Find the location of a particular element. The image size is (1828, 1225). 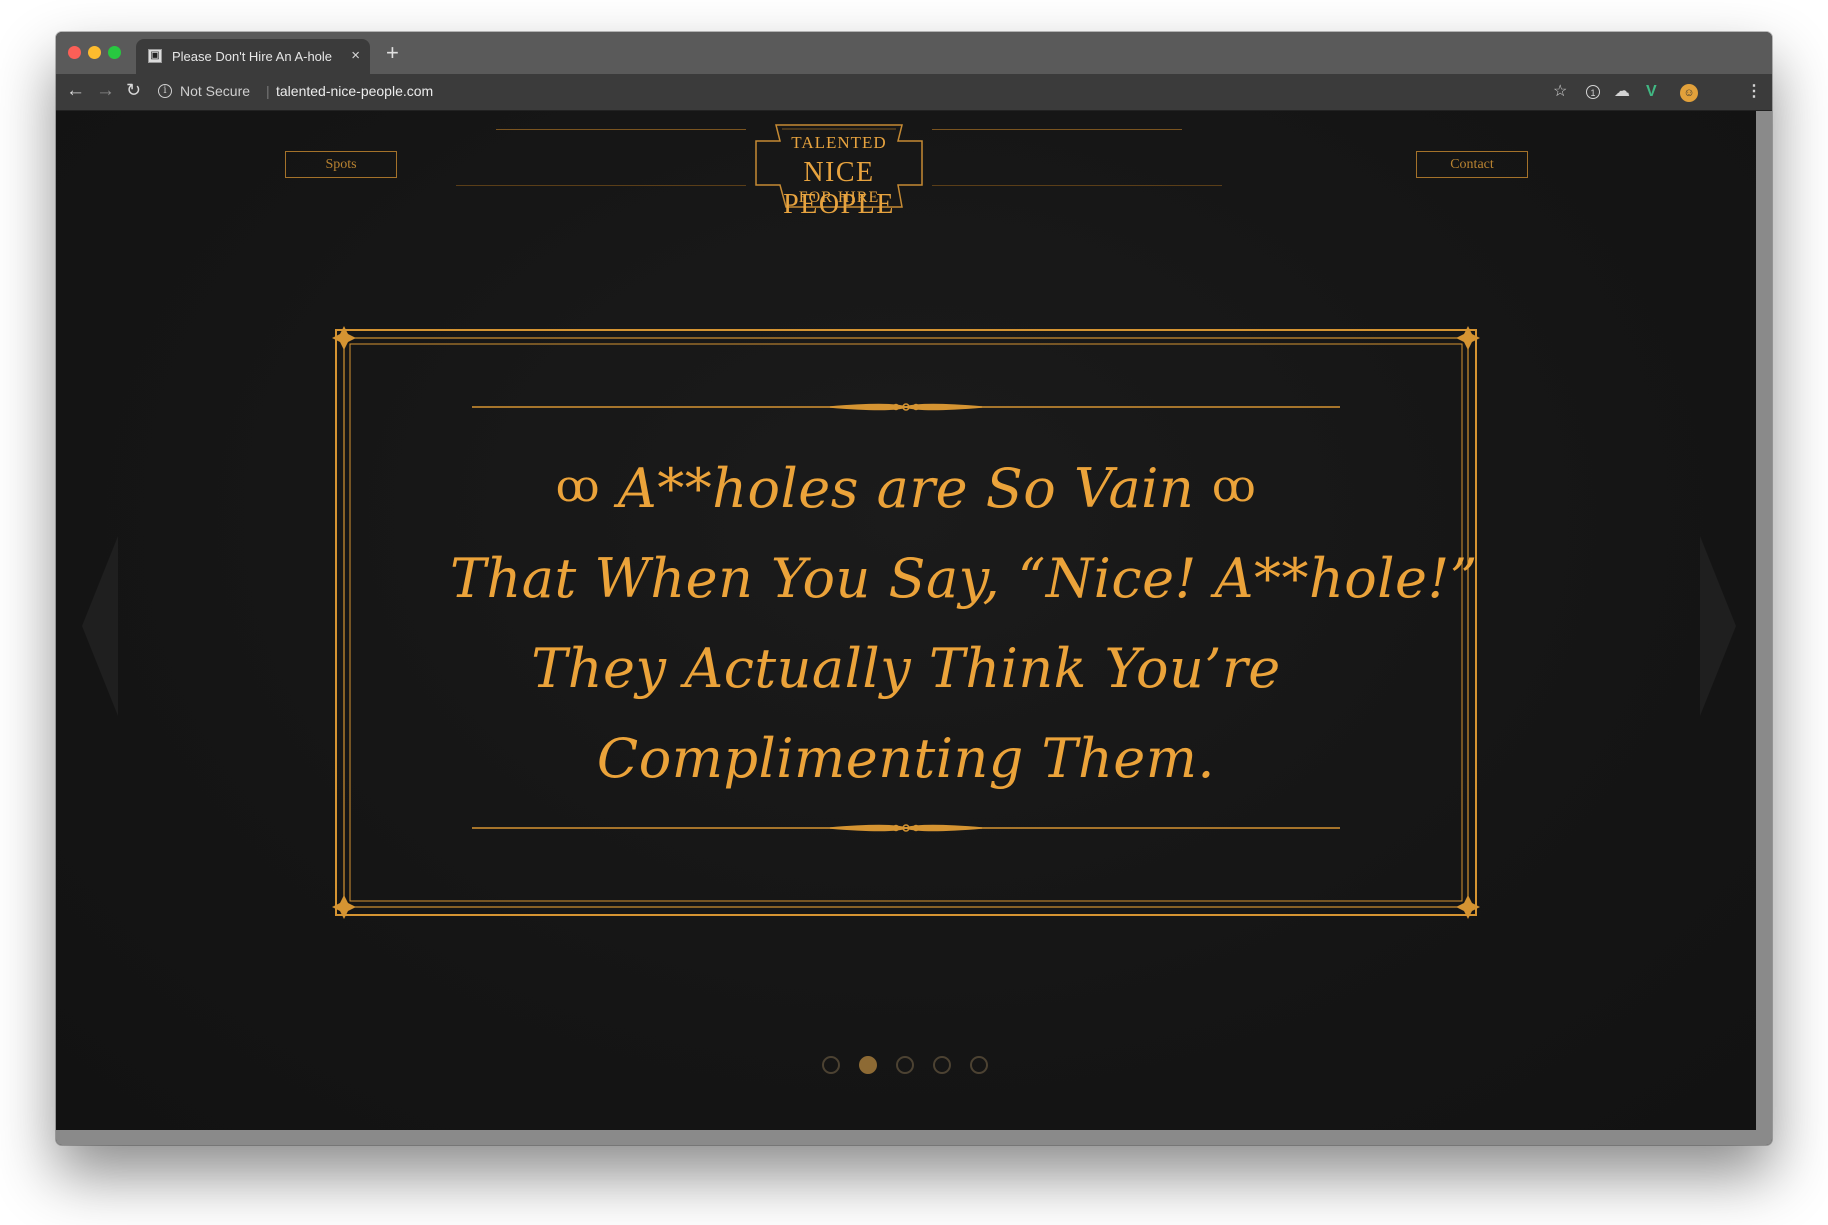

quote-line-1-text: A**holes are So Vain is located at coordinates (906, 488).